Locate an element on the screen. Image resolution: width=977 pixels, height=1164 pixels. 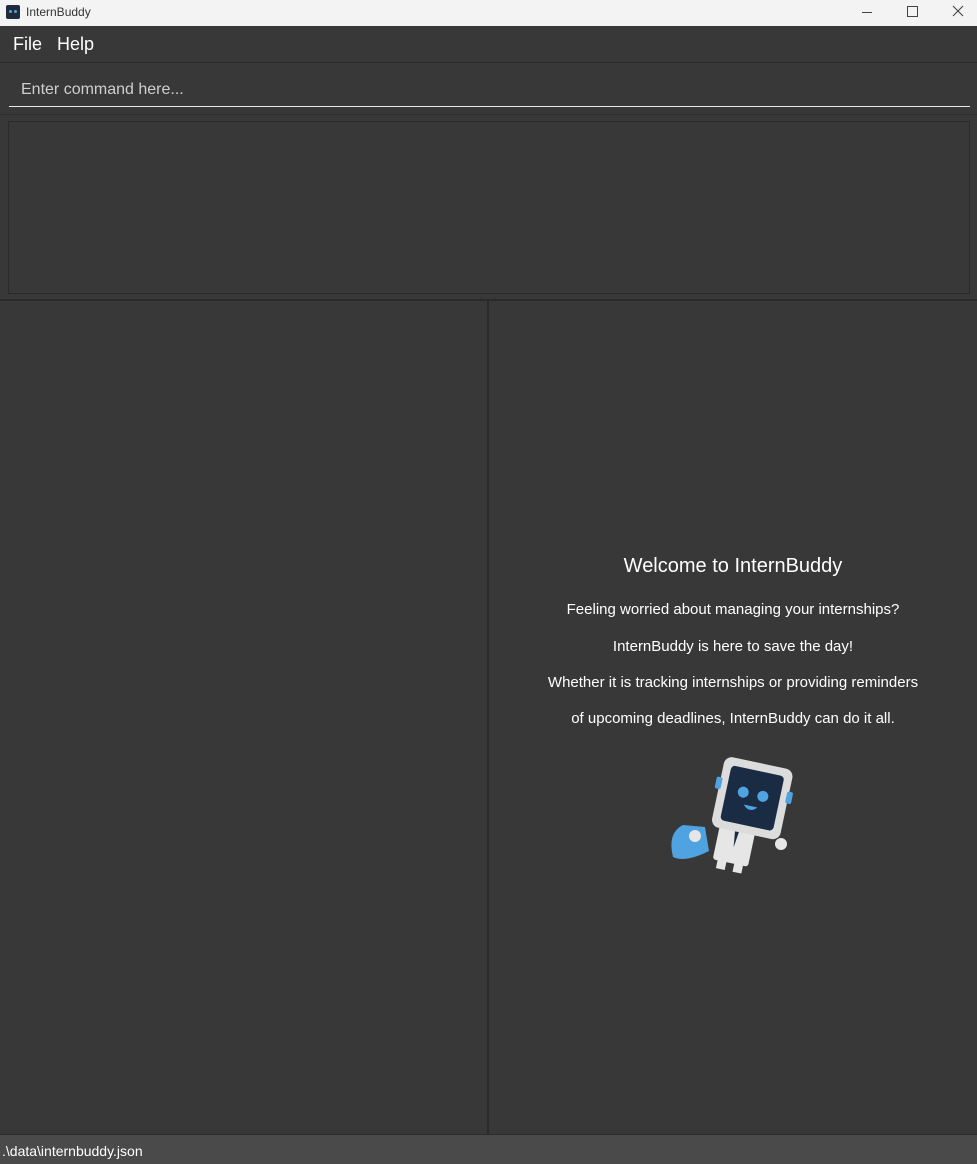
menu-file: File is located at coordinates (27, 44).